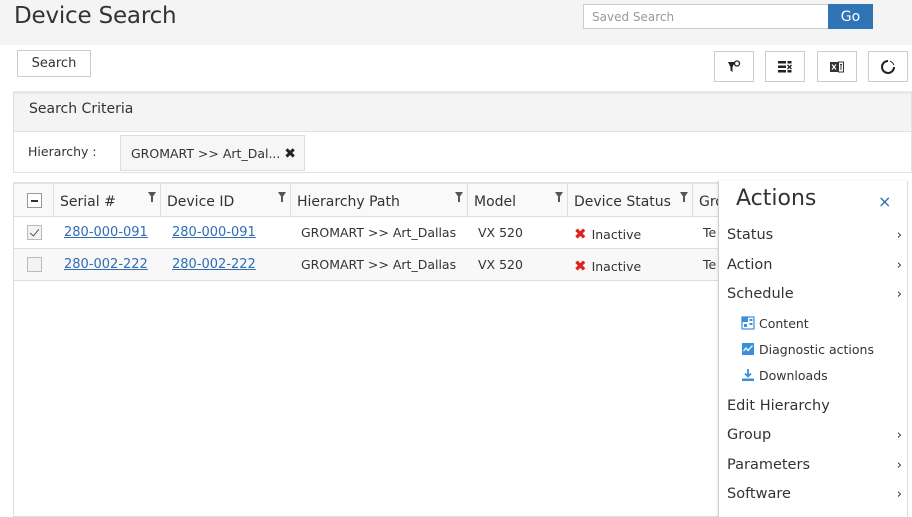 Image resolution: width=912 pixels, height=517 pixels. I want to click on select-all-header, so click(34, 200).